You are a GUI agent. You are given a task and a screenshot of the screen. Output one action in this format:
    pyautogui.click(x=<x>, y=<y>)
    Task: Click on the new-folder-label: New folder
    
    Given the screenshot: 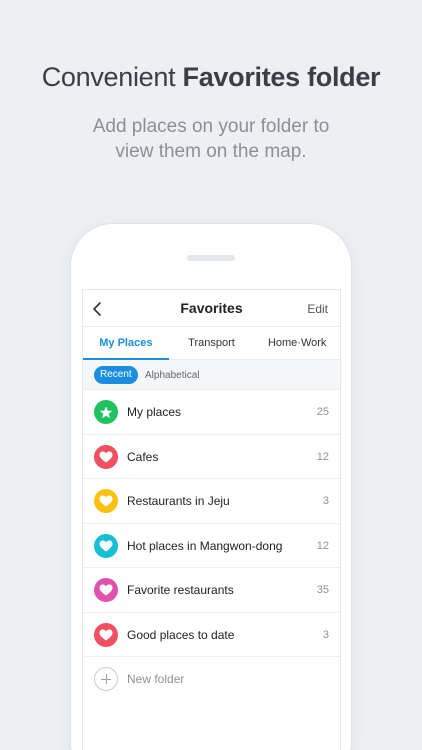 What is the action you would take?
    pyautogui.click(x=156, y=679)
    